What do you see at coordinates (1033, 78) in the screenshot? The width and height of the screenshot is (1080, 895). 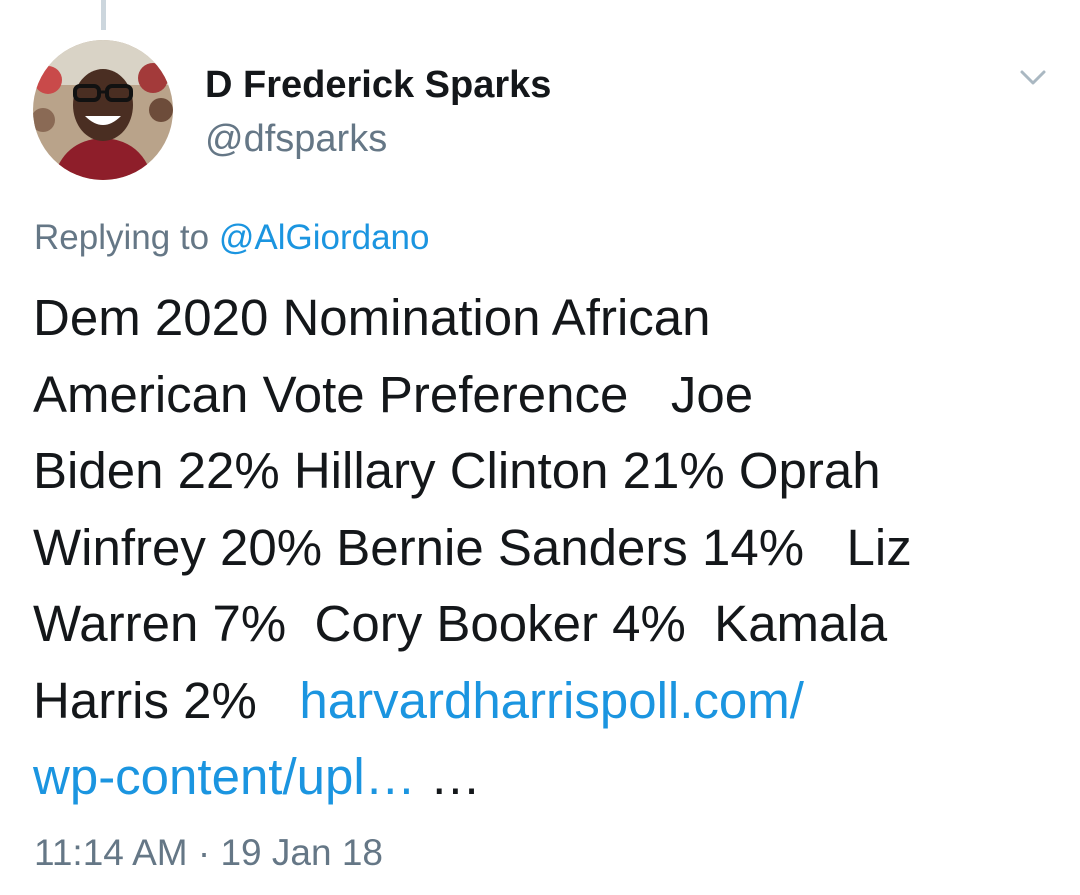 I see `chevron-down-icon` at bounding box center [1033, 78].